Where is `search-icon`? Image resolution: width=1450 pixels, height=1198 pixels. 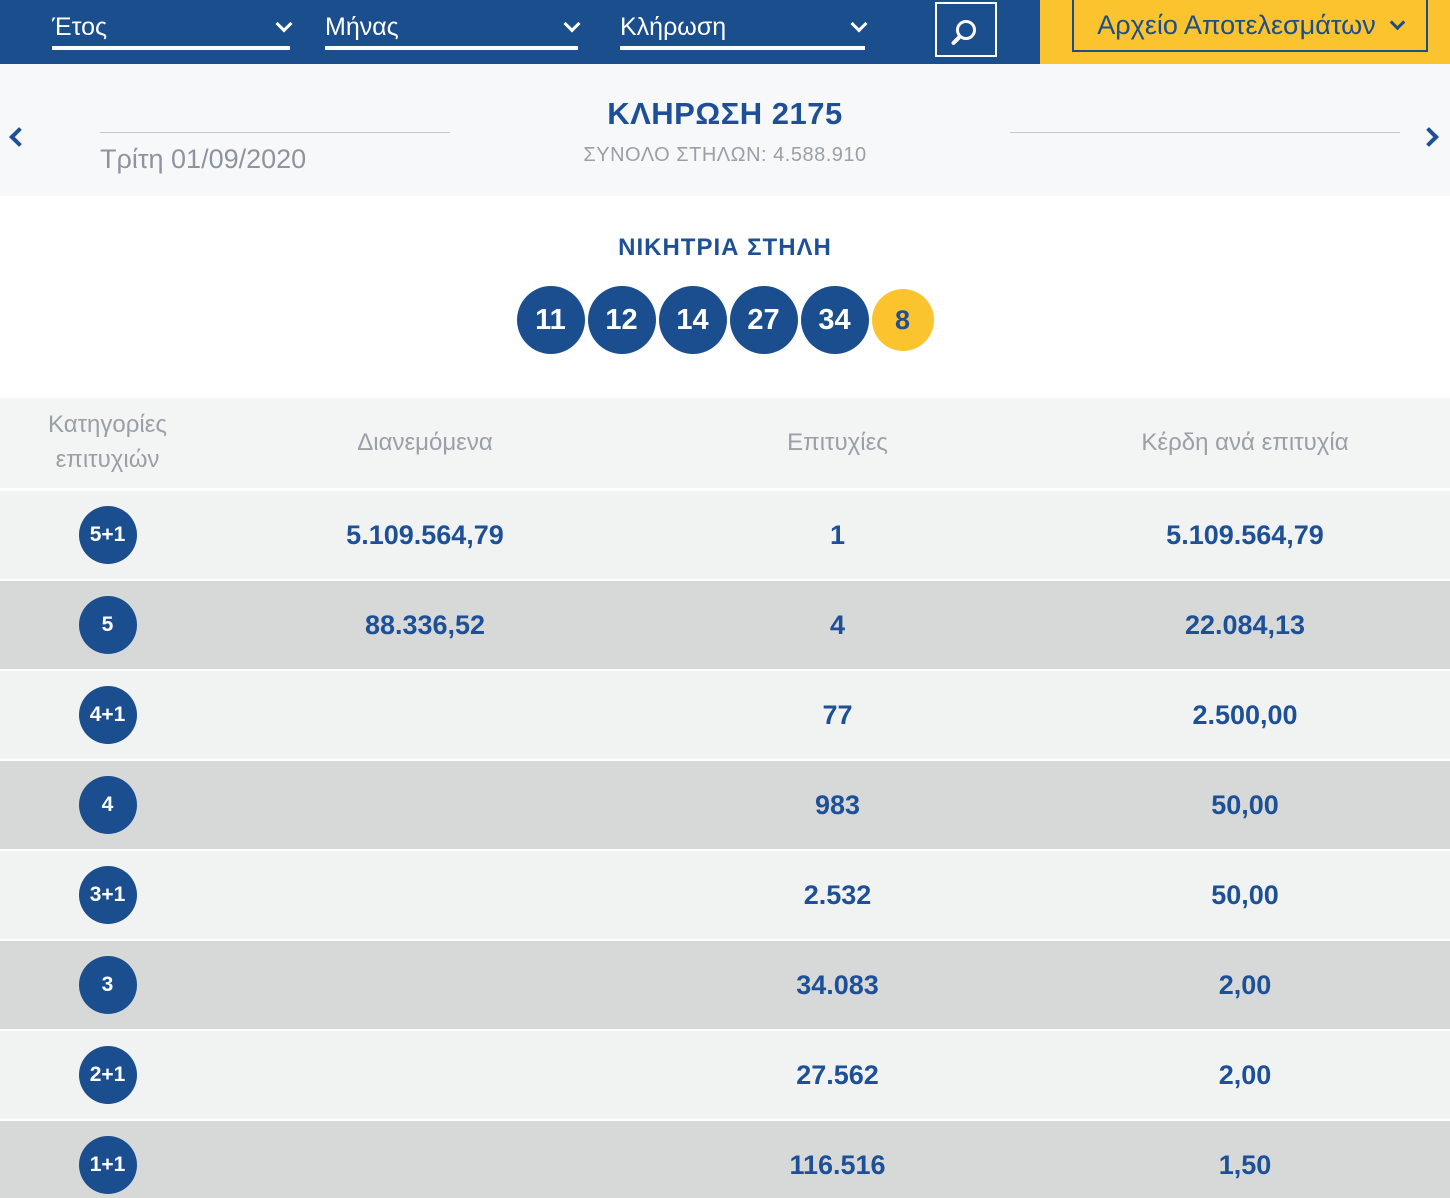
search-icon is located at coordinates (966, 29).